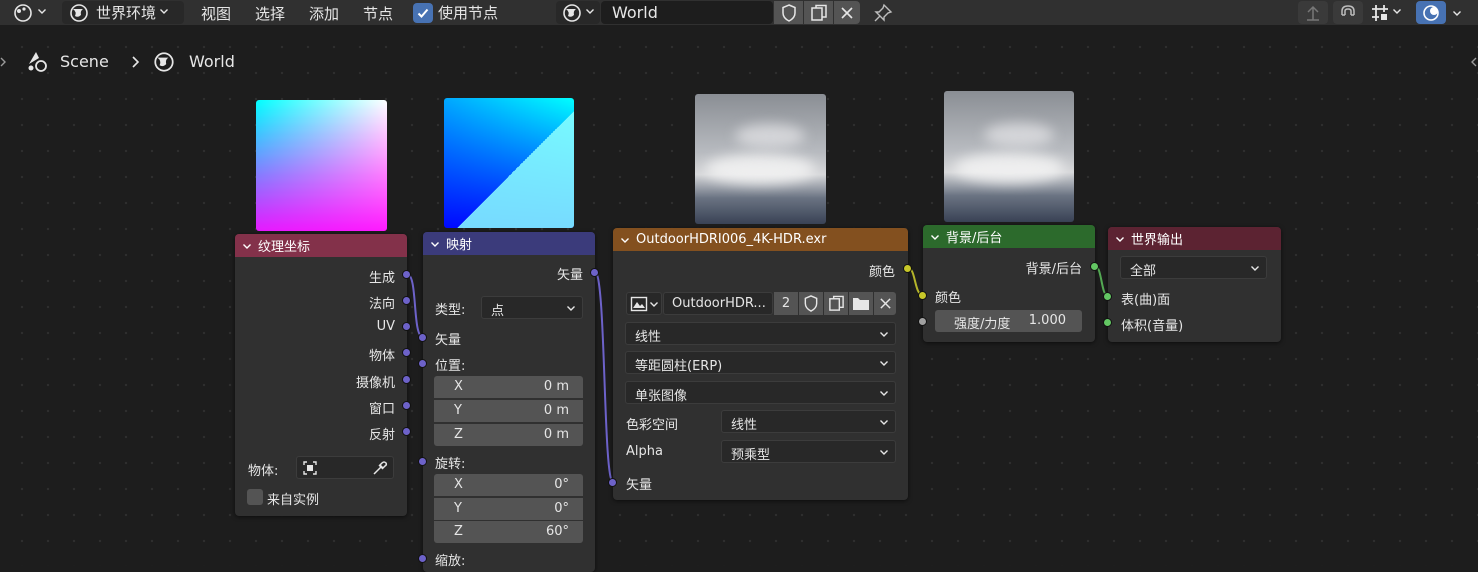 The width and height of the screenshot is (1478, 572). Describe the element at coordinates (808, 421) in the screenshot. I see `colorspace-dropdown: 线性` at that location.